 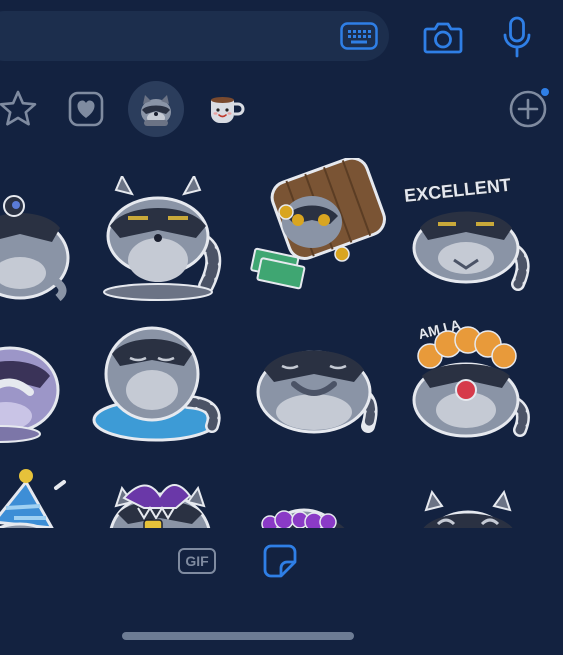 What do you see at coordinates (194, 36) in the screenshot?
I see `message-input` at bounding box center [194, 36].